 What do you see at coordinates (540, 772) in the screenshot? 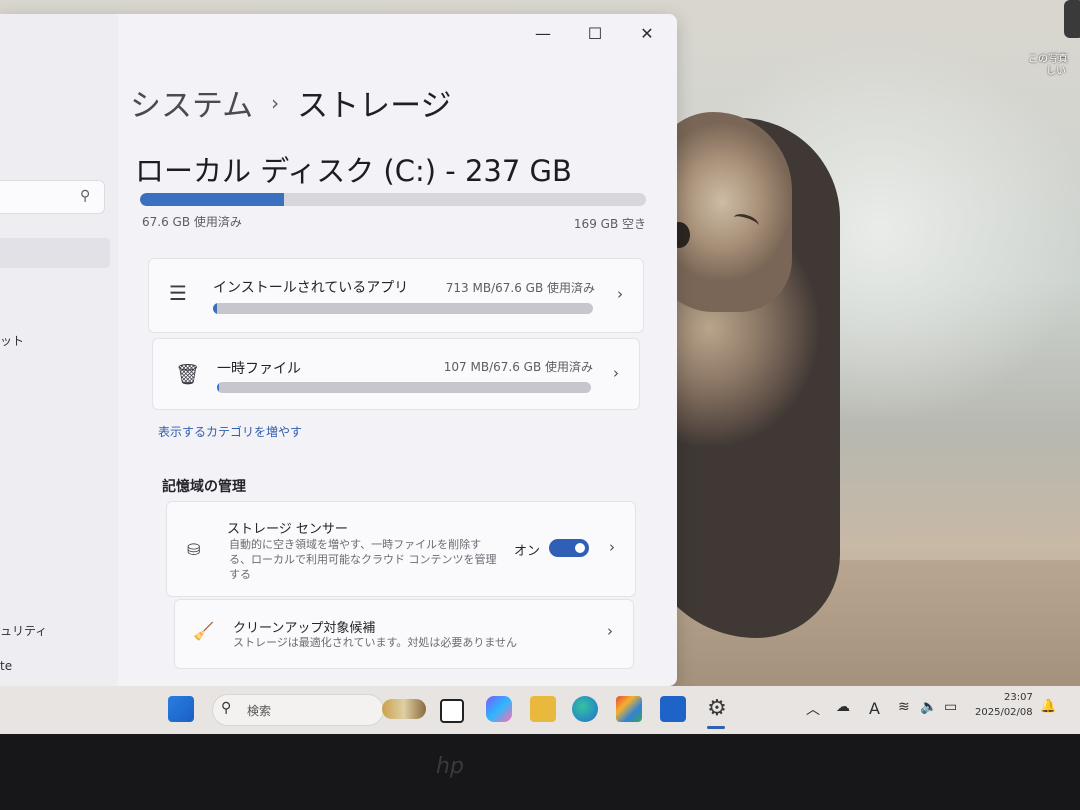
I see `laptop-bezel: hp` at bounding box center [540, 772].